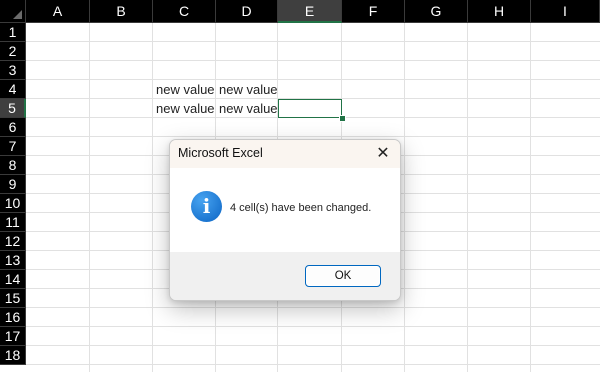 The width and height of the screenshot is (600, 372). Describe the element at coordinates (565, 11) in the screenshot. I see `column-header-i: I` at that location.